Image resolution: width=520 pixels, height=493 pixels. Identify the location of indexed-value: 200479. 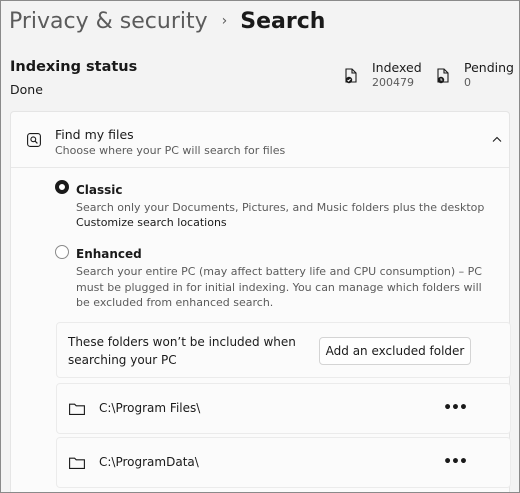
(393, 82).